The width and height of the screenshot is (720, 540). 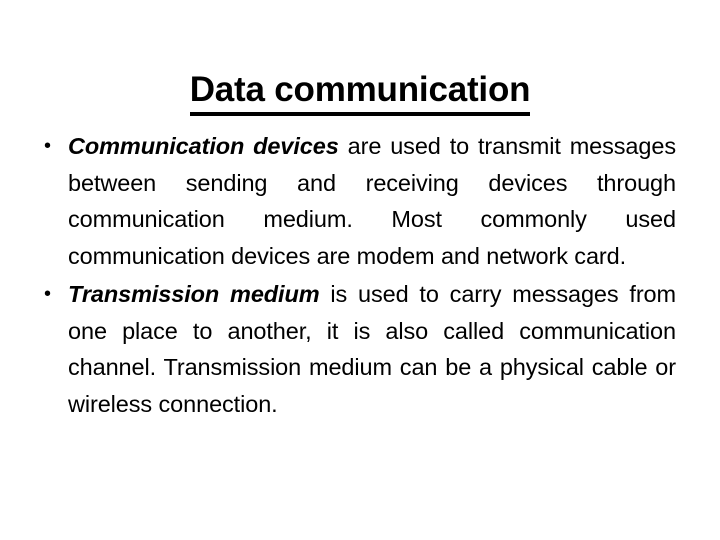 I want to click on page-title-text: Data communication, so click(x=360, y=93).